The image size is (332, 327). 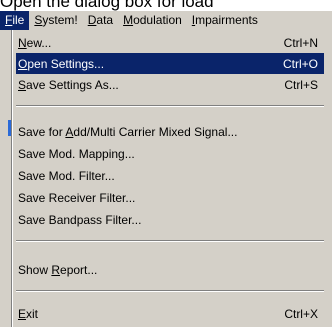 What do you see at coordinates (22, 42) in the screenshot?
I see `label-mnemonic: N` at bounding box center [22, 42].